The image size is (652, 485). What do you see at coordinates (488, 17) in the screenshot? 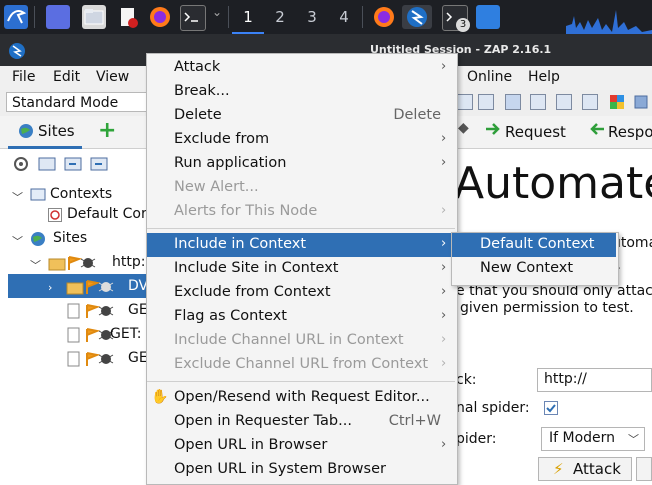
I see `folder-window-icon` at bounding box center [488, 17].